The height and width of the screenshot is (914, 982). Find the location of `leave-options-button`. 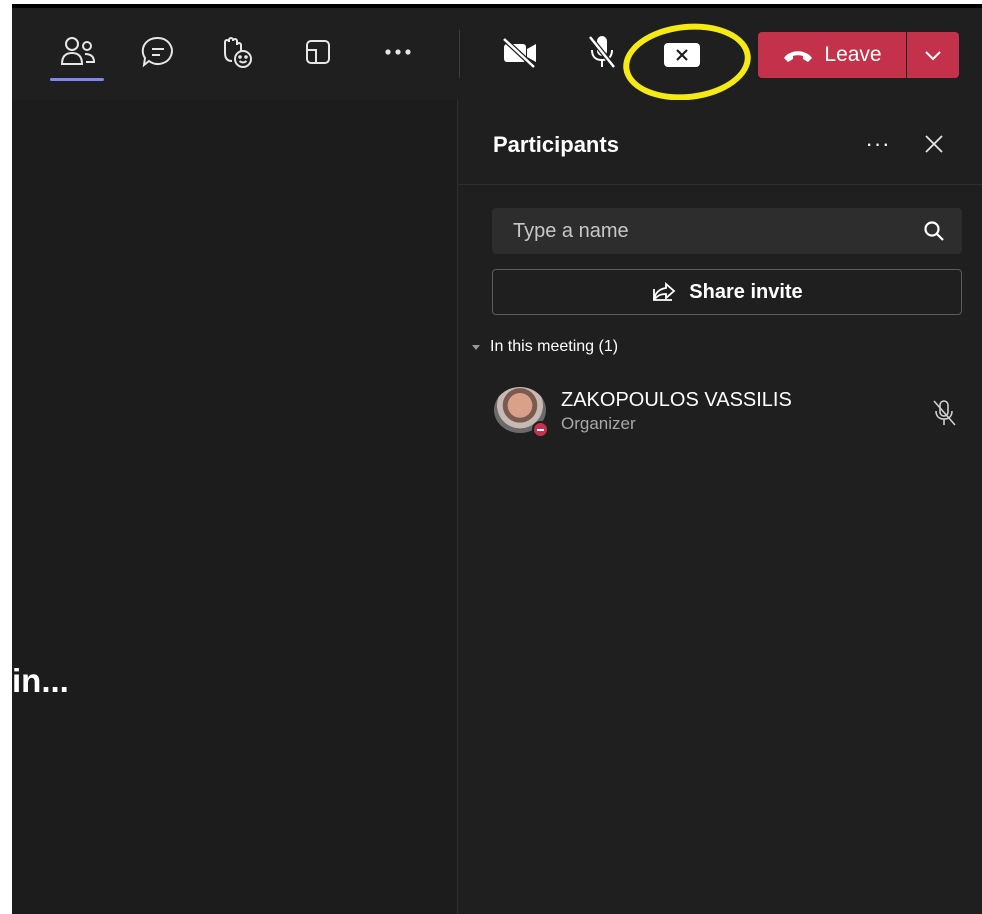

leave-options-button is located at coordinates (933, 55).